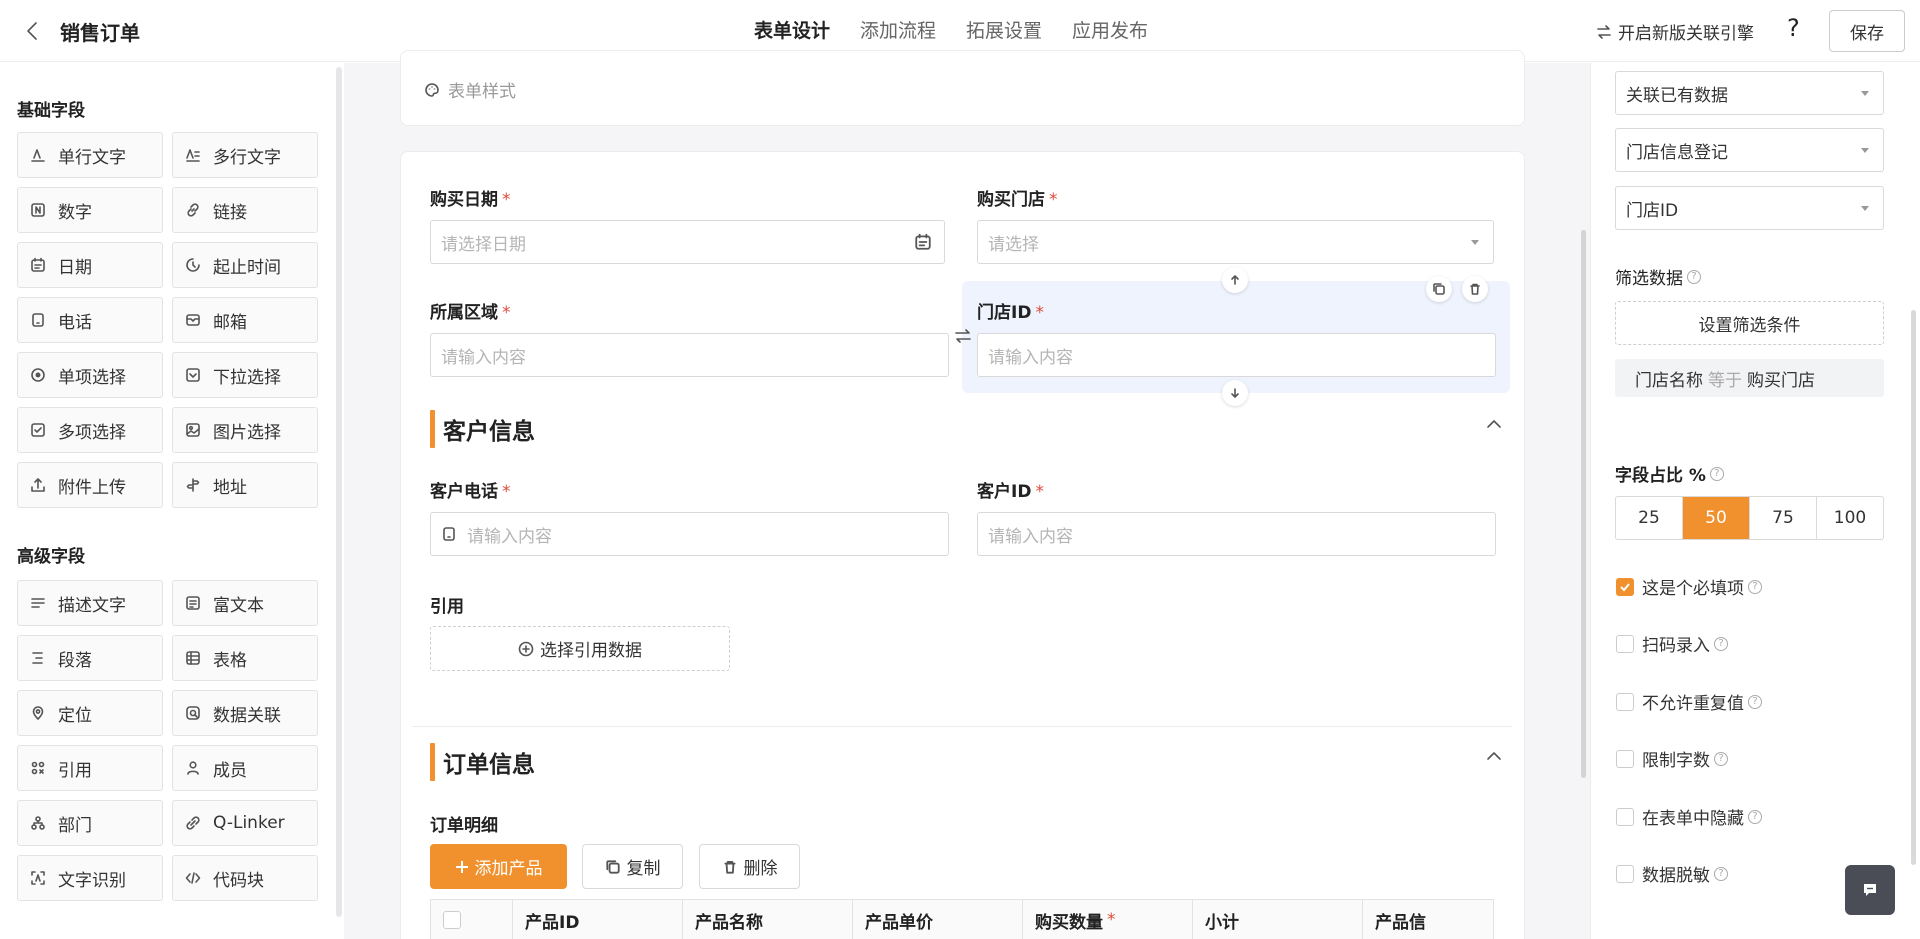  What do you see at coordinates (1749, 150) in the screenshot?
I see `linked-form-select: 门店信息登记` at bounding box center [1749, 150].